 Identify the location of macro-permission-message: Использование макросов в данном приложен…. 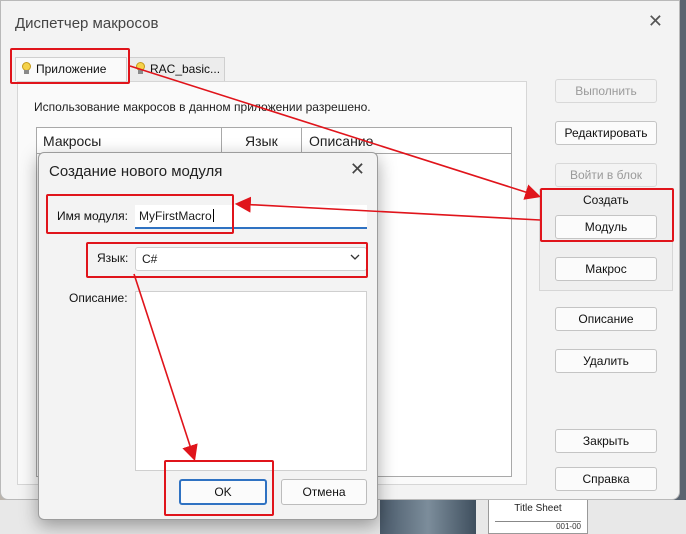
(202, 107).